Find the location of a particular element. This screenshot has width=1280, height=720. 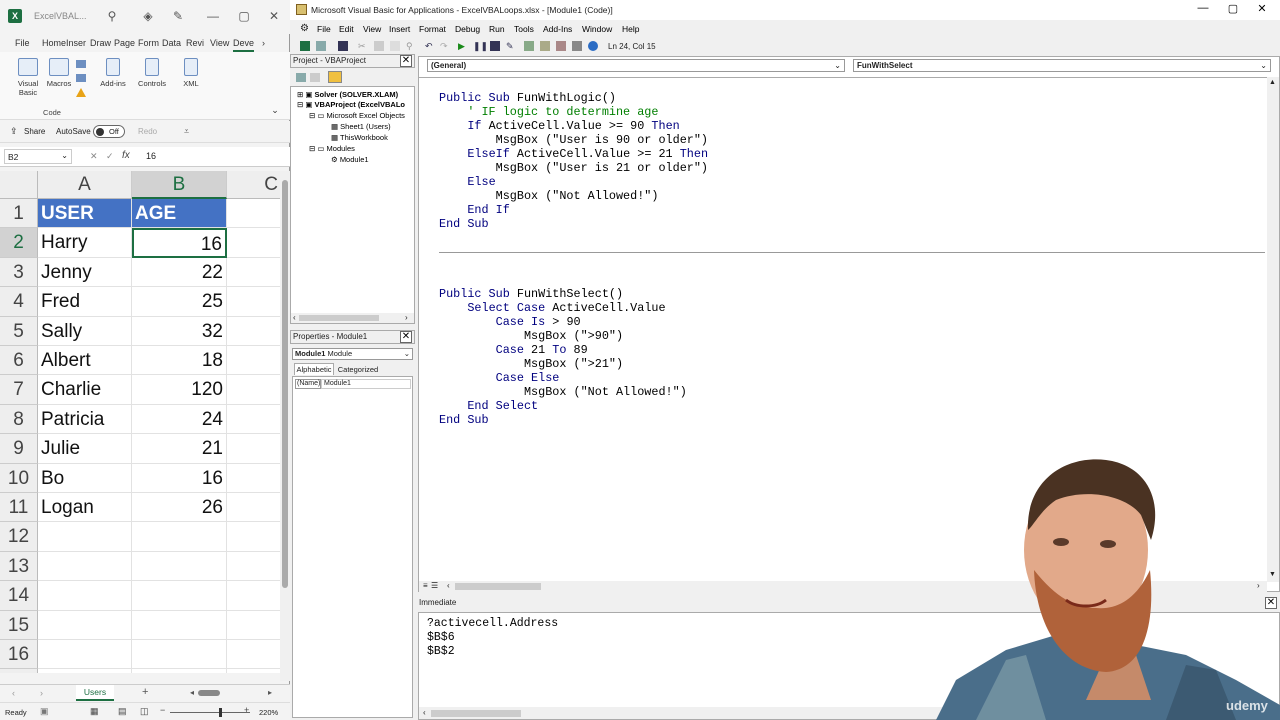

view-code-icon is located at coordinates (301, 77).